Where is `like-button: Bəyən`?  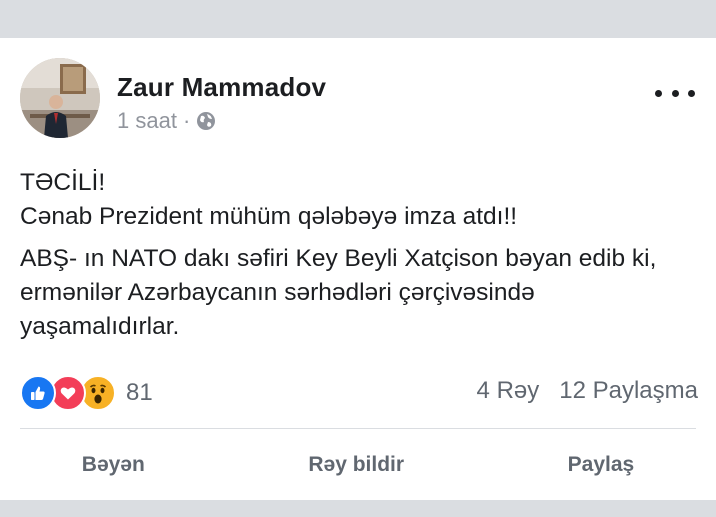 like-button: Bəyən is located at coordinates (113, 465).